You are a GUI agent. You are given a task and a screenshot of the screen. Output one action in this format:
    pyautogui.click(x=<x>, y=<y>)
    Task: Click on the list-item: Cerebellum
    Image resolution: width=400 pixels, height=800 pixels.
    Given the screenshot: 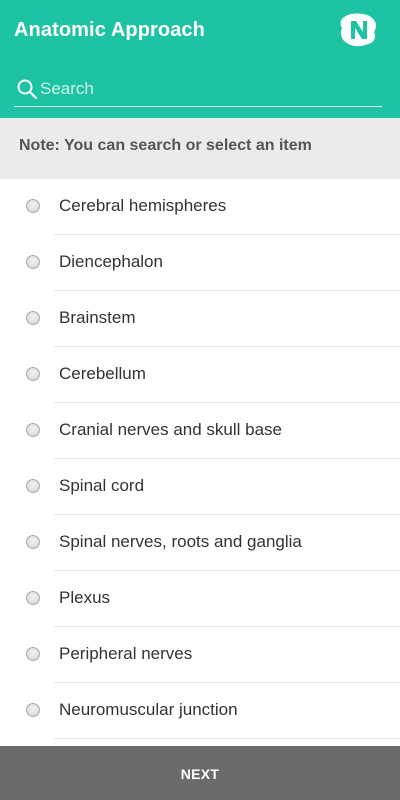 What is the action you would take?
    pyautogui.click(x=200, y=375)
    